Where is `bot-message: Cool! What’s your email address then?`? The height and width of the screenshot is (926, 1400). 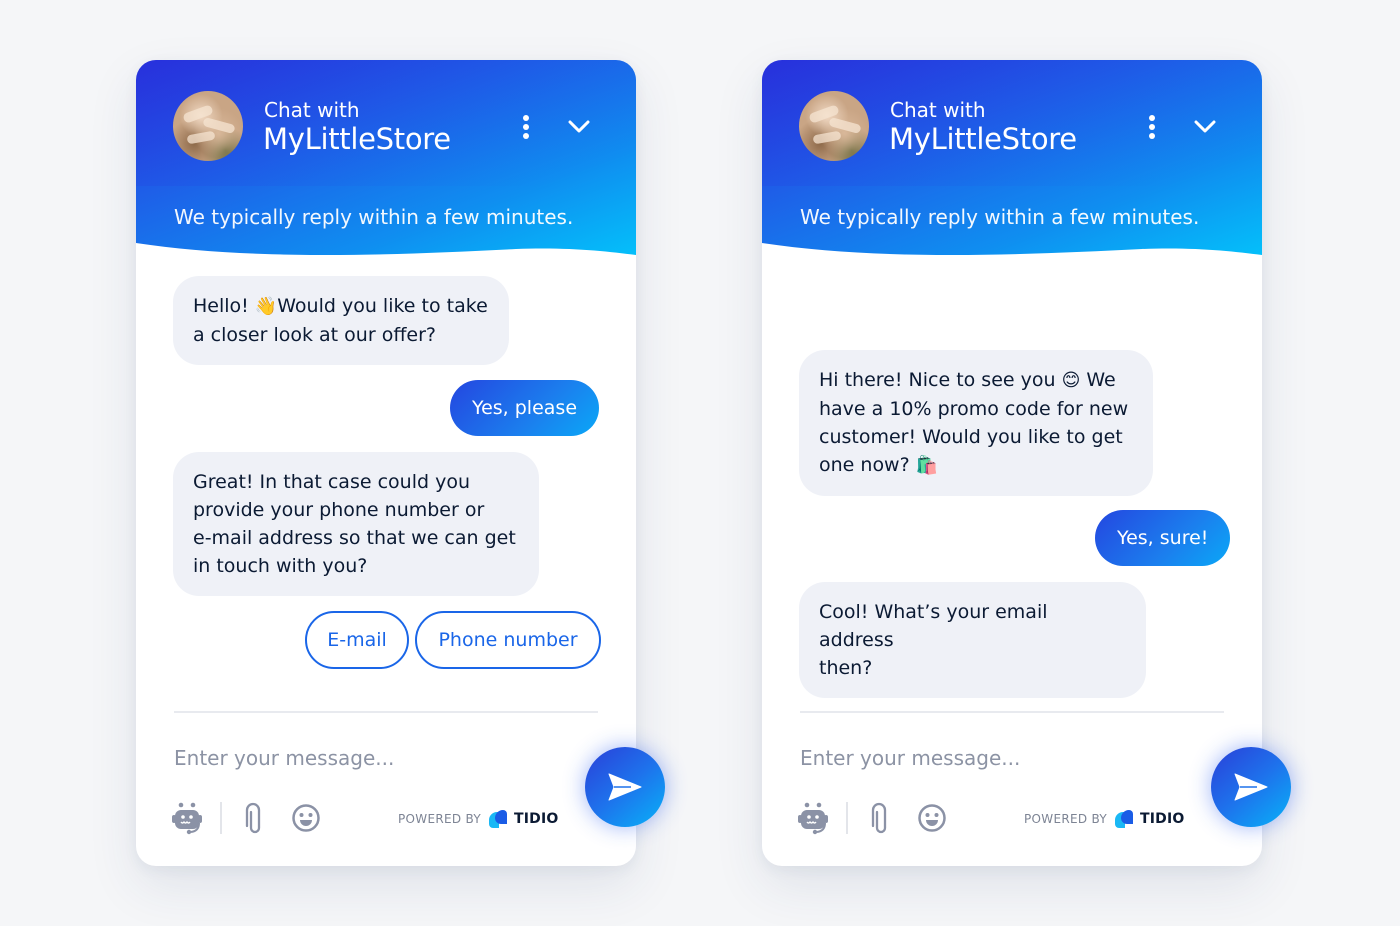
bot-message: Cool! What’s your email address then? is located at coordinates (972, 640).